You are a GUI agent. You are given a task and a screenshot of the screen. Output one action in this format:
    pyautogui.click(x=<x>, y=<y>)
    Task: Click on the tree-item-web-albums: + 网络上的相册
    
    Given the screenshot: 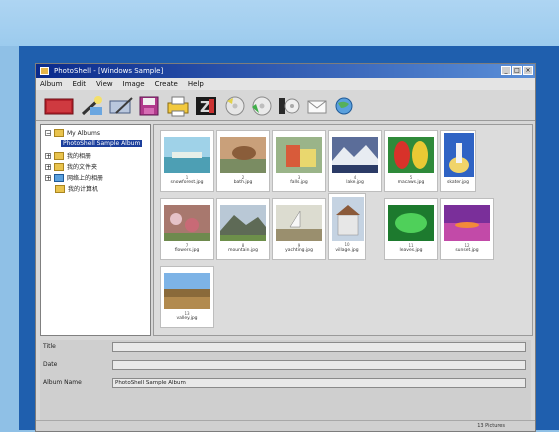 What is the action you would take?
    pyautogui.click(x=74, y=177)
    